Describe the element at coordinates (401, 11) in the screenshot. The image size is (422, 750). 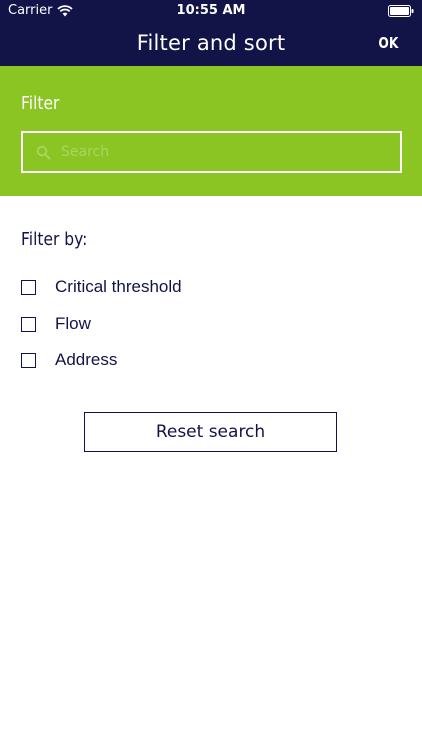
I see `battery-icon` at that location.